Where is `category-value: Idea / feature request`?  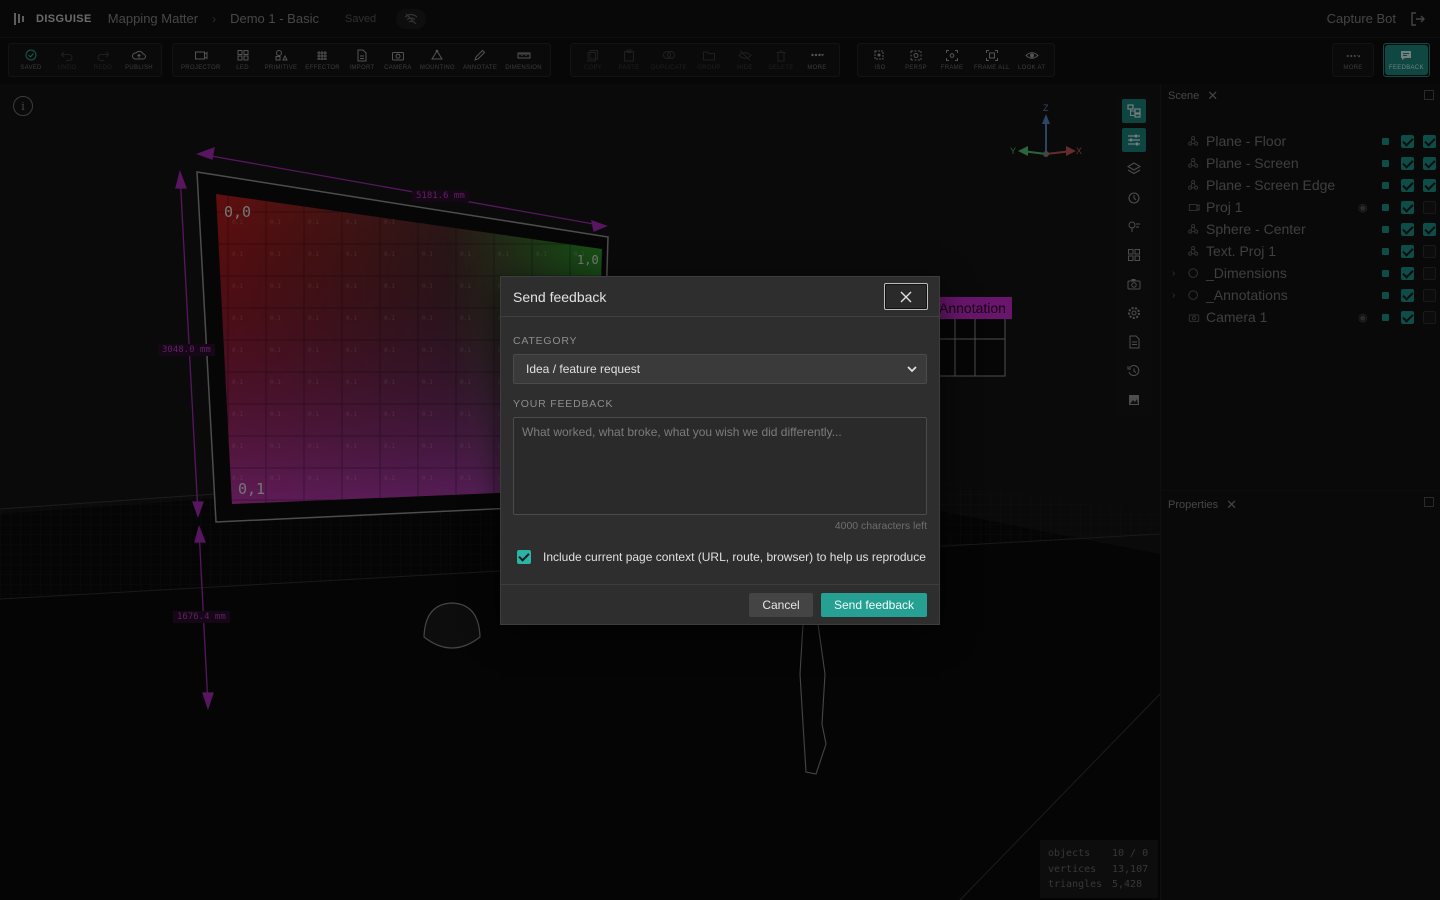
category-value: Idea / feature request is located at coordinates (583, 369).